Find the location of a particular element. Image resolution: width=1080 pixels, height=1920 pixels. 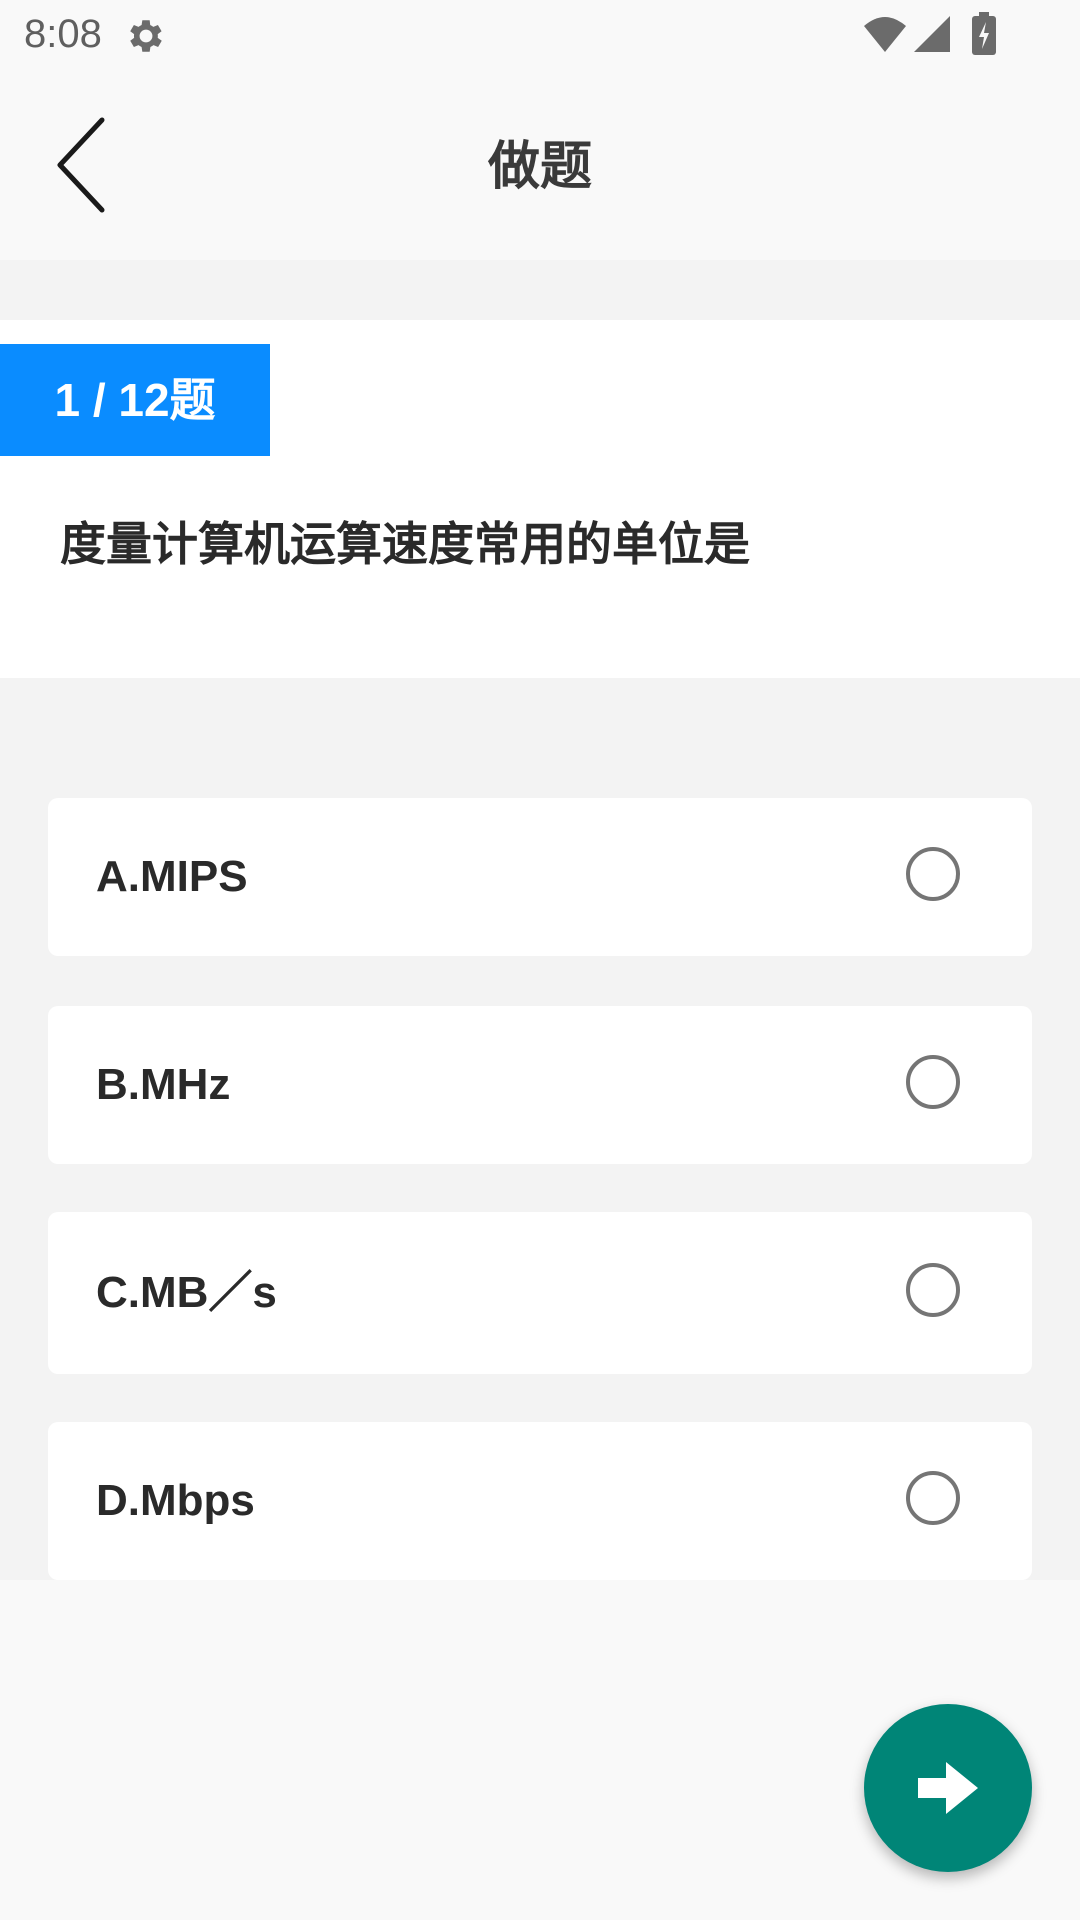

gear-icon is located at coordinates (146, 36).